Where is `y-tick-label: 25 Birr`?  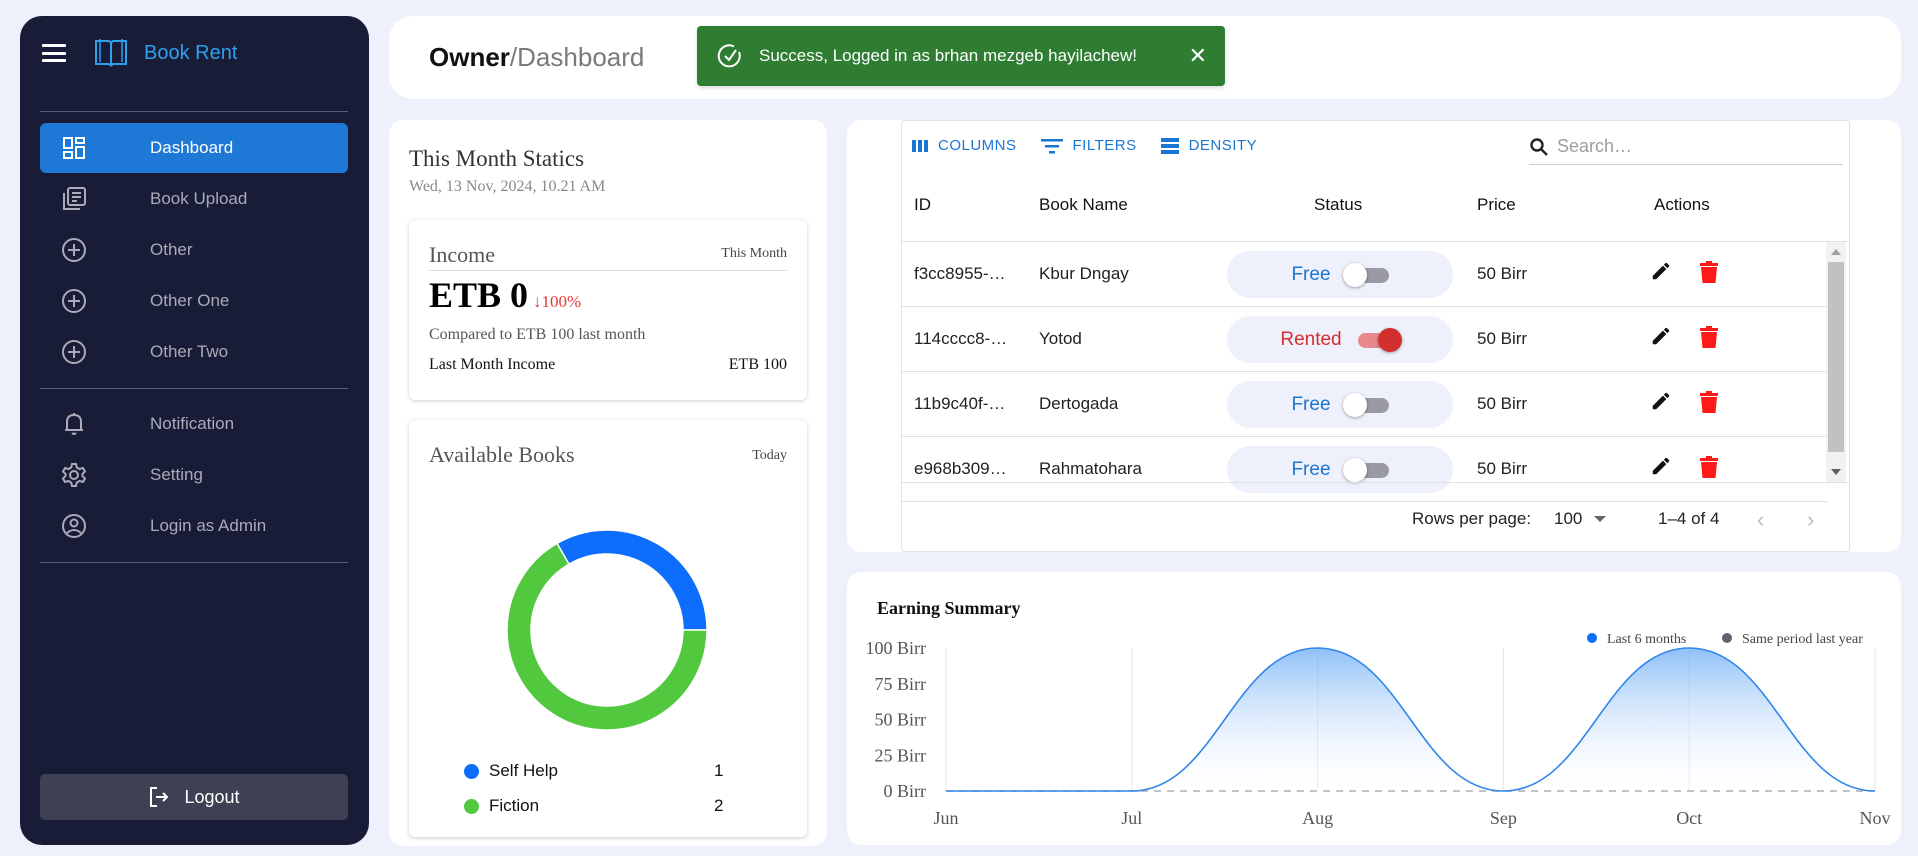
y-tick-label: 25 Birr is located at coordinates (901, 755).